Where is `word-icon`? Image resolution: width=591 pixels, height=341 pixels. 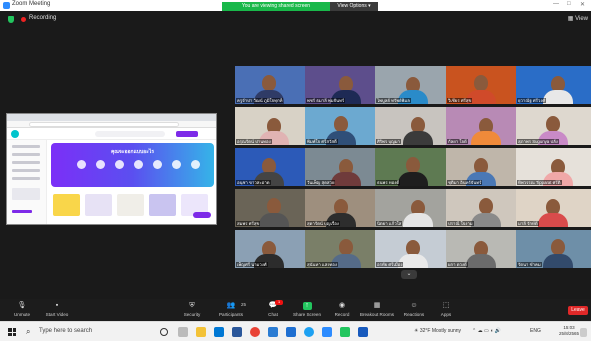
word-icon is located at coordinates (237, 332).